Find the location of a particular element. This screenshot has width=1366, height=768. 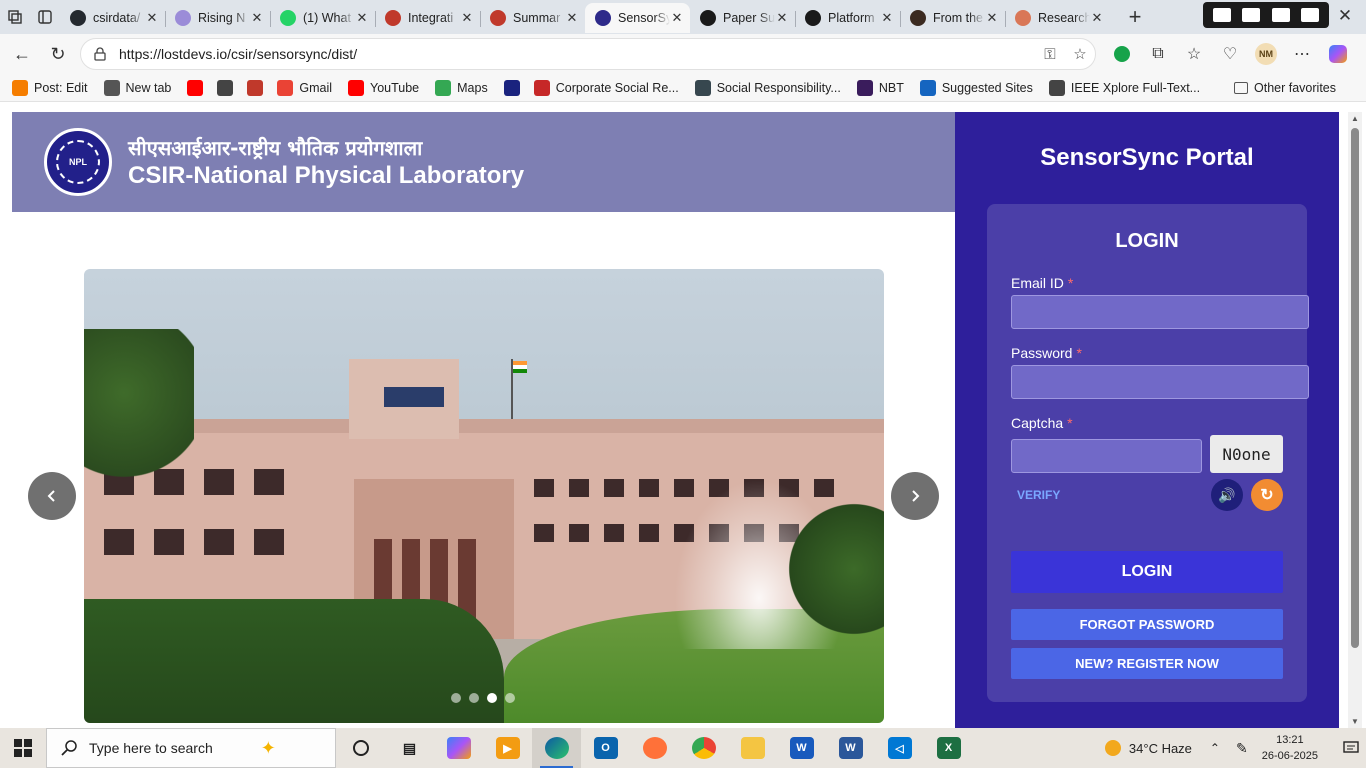

bookmark-item: NBT is located at coordinates (880, 87).